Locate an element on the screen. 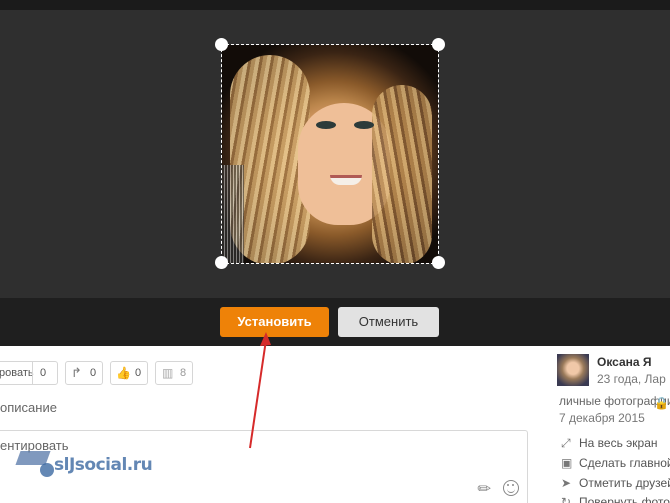  bar-chart-icon: ▥ is located at coordinates (168, 373).